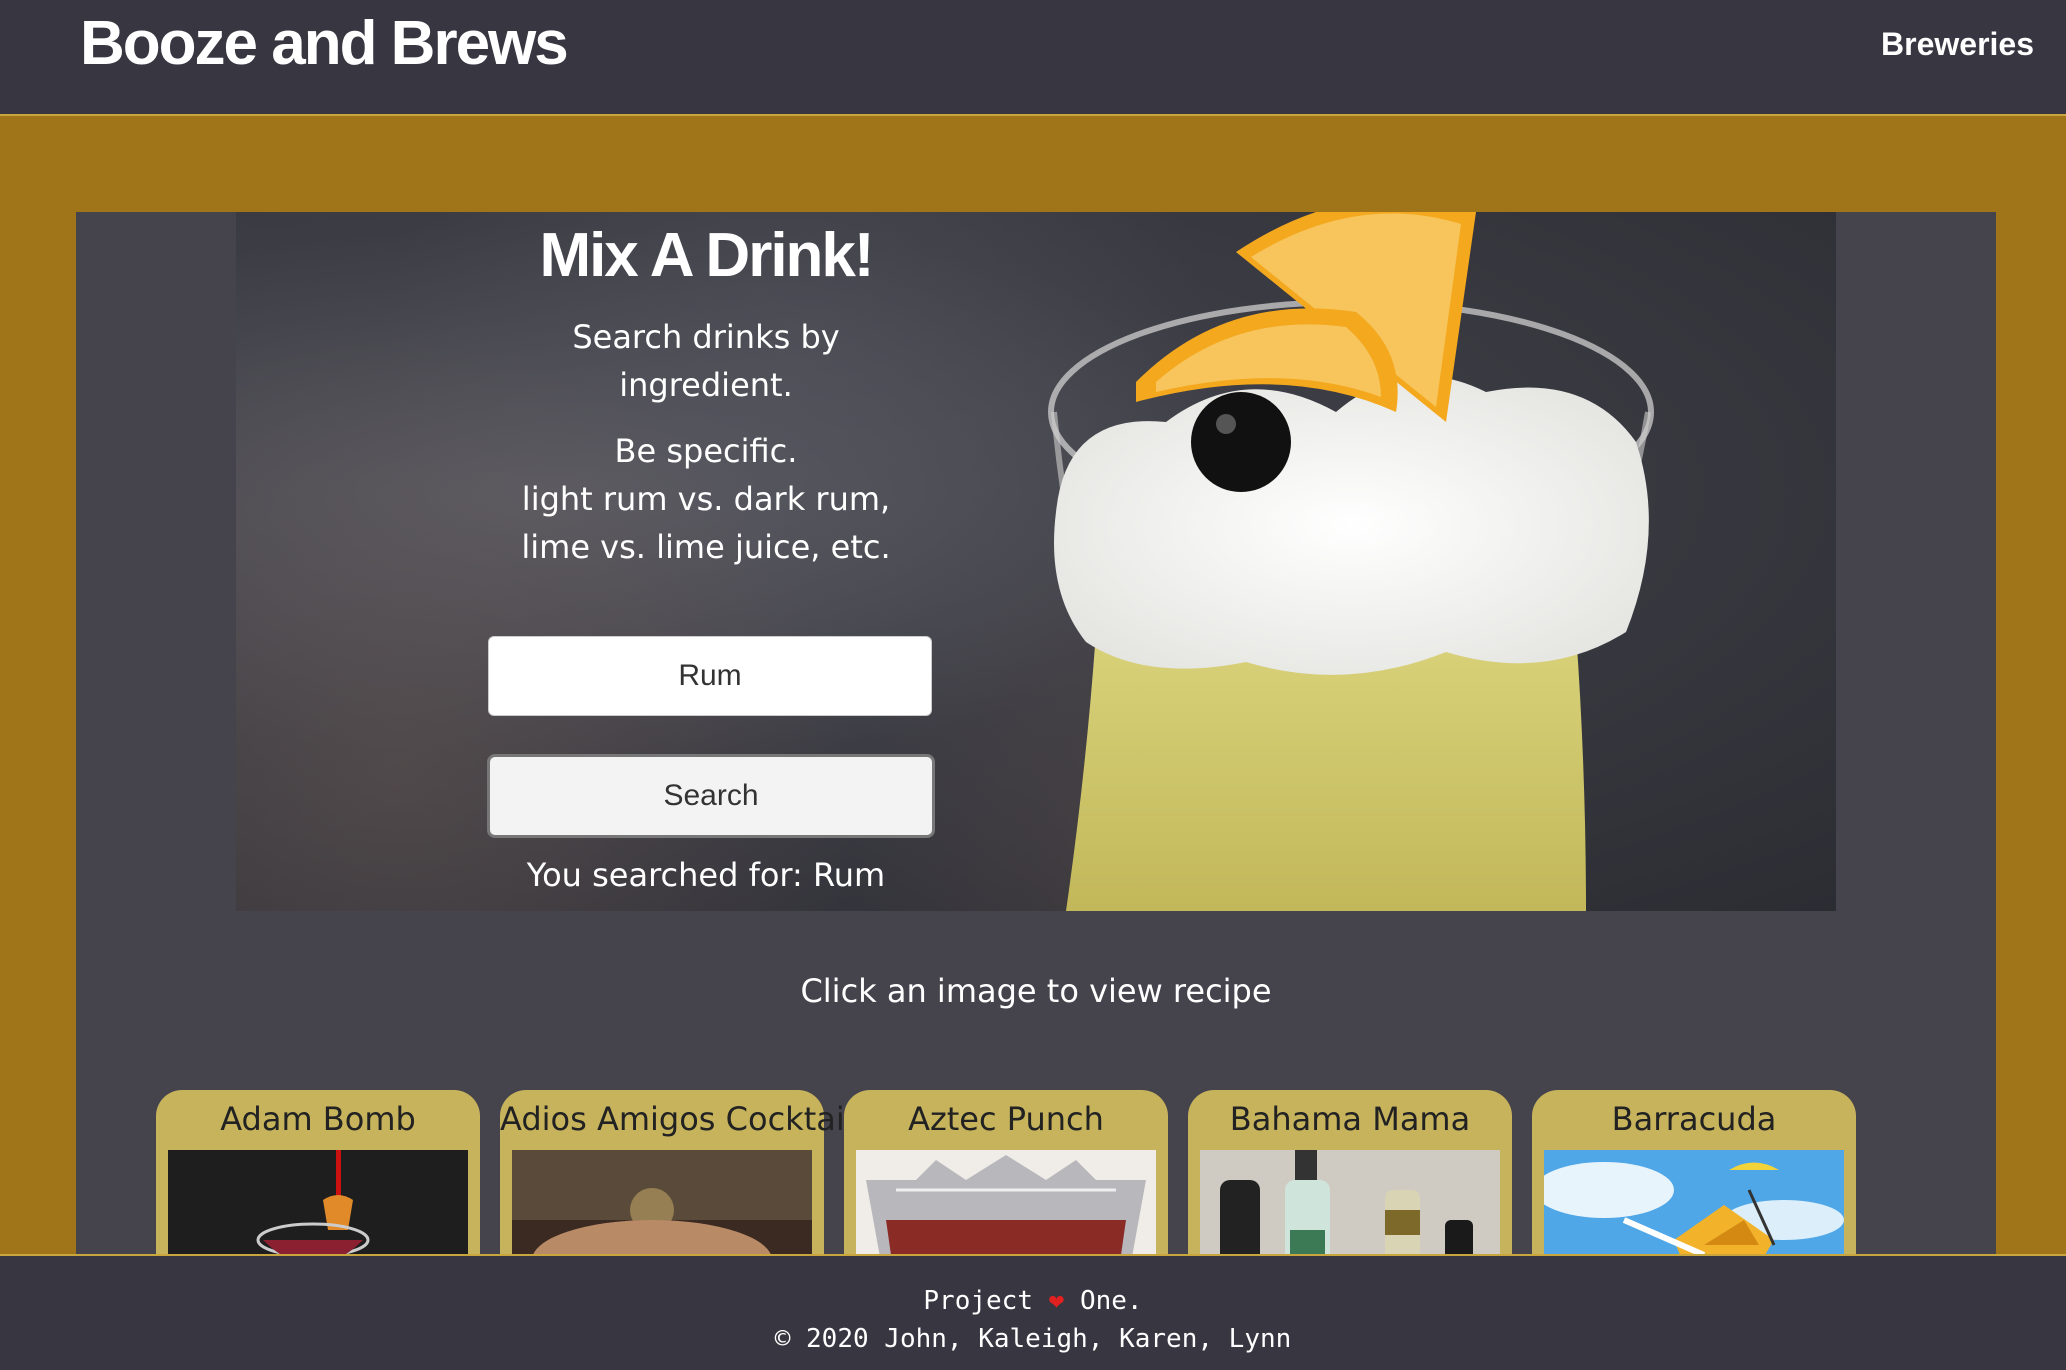 Image resolution: width=2066 pixels, height=1370 pixels. I want to click on hero-subtitle-line1: Search drinks by, so click(706, 337).